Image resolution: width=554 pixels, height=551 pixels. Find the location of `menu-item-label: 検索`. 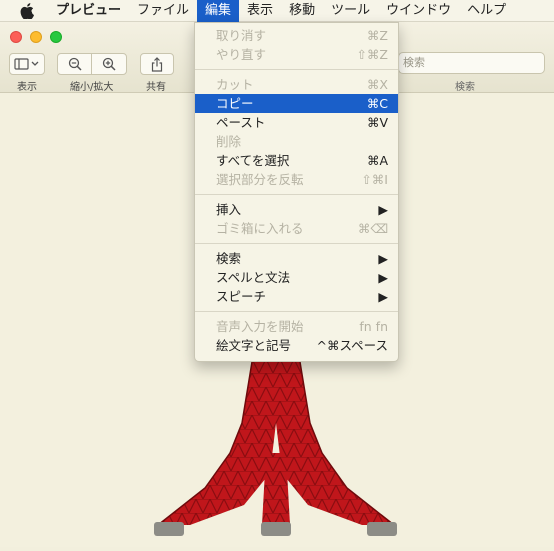

menu-item-label: 検索 is located at coordinates (229, 258).